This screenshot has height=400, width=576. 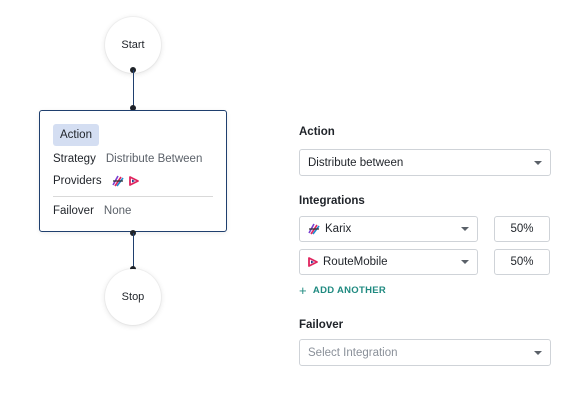 I want to click on add-another-button: + ADD ANOTHER, so click(x=343, y=290).